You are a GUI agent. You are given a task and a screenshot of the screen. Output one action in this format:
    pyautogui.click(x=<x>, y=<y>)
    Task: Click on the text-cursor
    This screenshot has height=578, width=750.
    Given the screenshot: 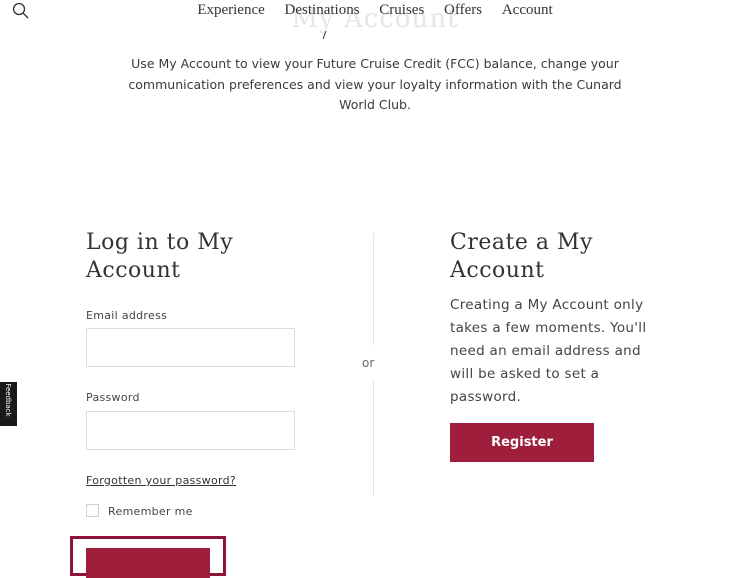 What is the action you would take?
    pyautogui.click(x=326, y=35)
    